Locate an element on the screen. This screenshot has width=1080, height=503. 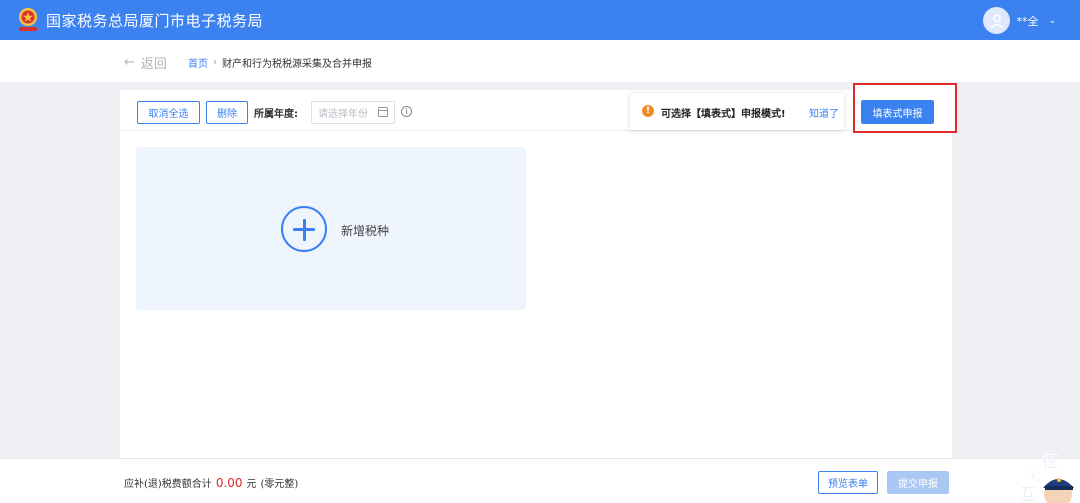
preview-form-button: 预览表单 is located at coordinates (848, 482).